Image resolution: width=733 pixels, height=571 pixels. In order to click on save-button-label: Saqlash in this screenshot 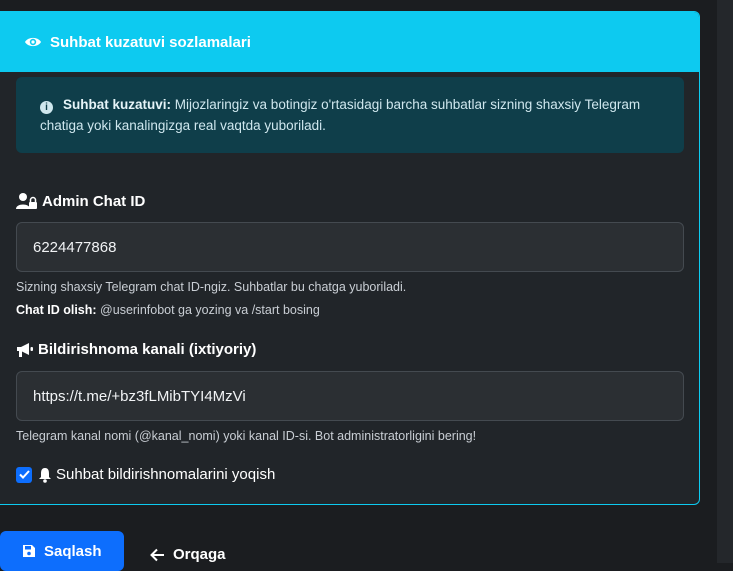, I will do `click(73, 551)`.